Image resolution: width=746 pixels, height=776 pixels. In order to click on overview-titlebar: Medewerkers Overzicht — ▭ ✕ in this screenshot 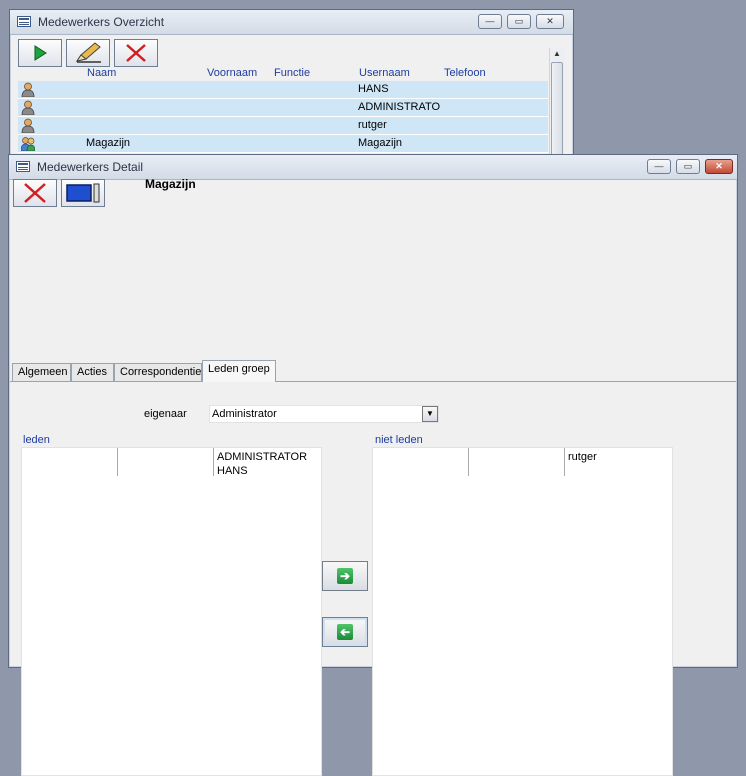, I will do `click(291, 22)`.